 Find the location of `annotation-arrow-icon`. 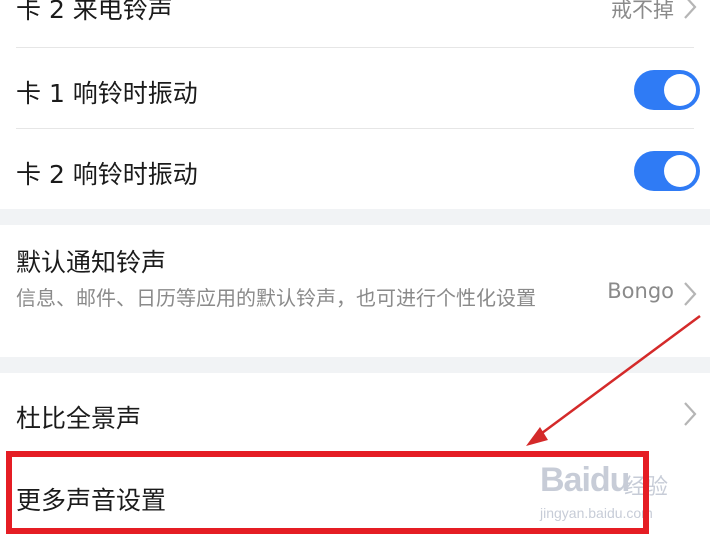

annotation-arrow-icon is located at coordinates (613, 380).